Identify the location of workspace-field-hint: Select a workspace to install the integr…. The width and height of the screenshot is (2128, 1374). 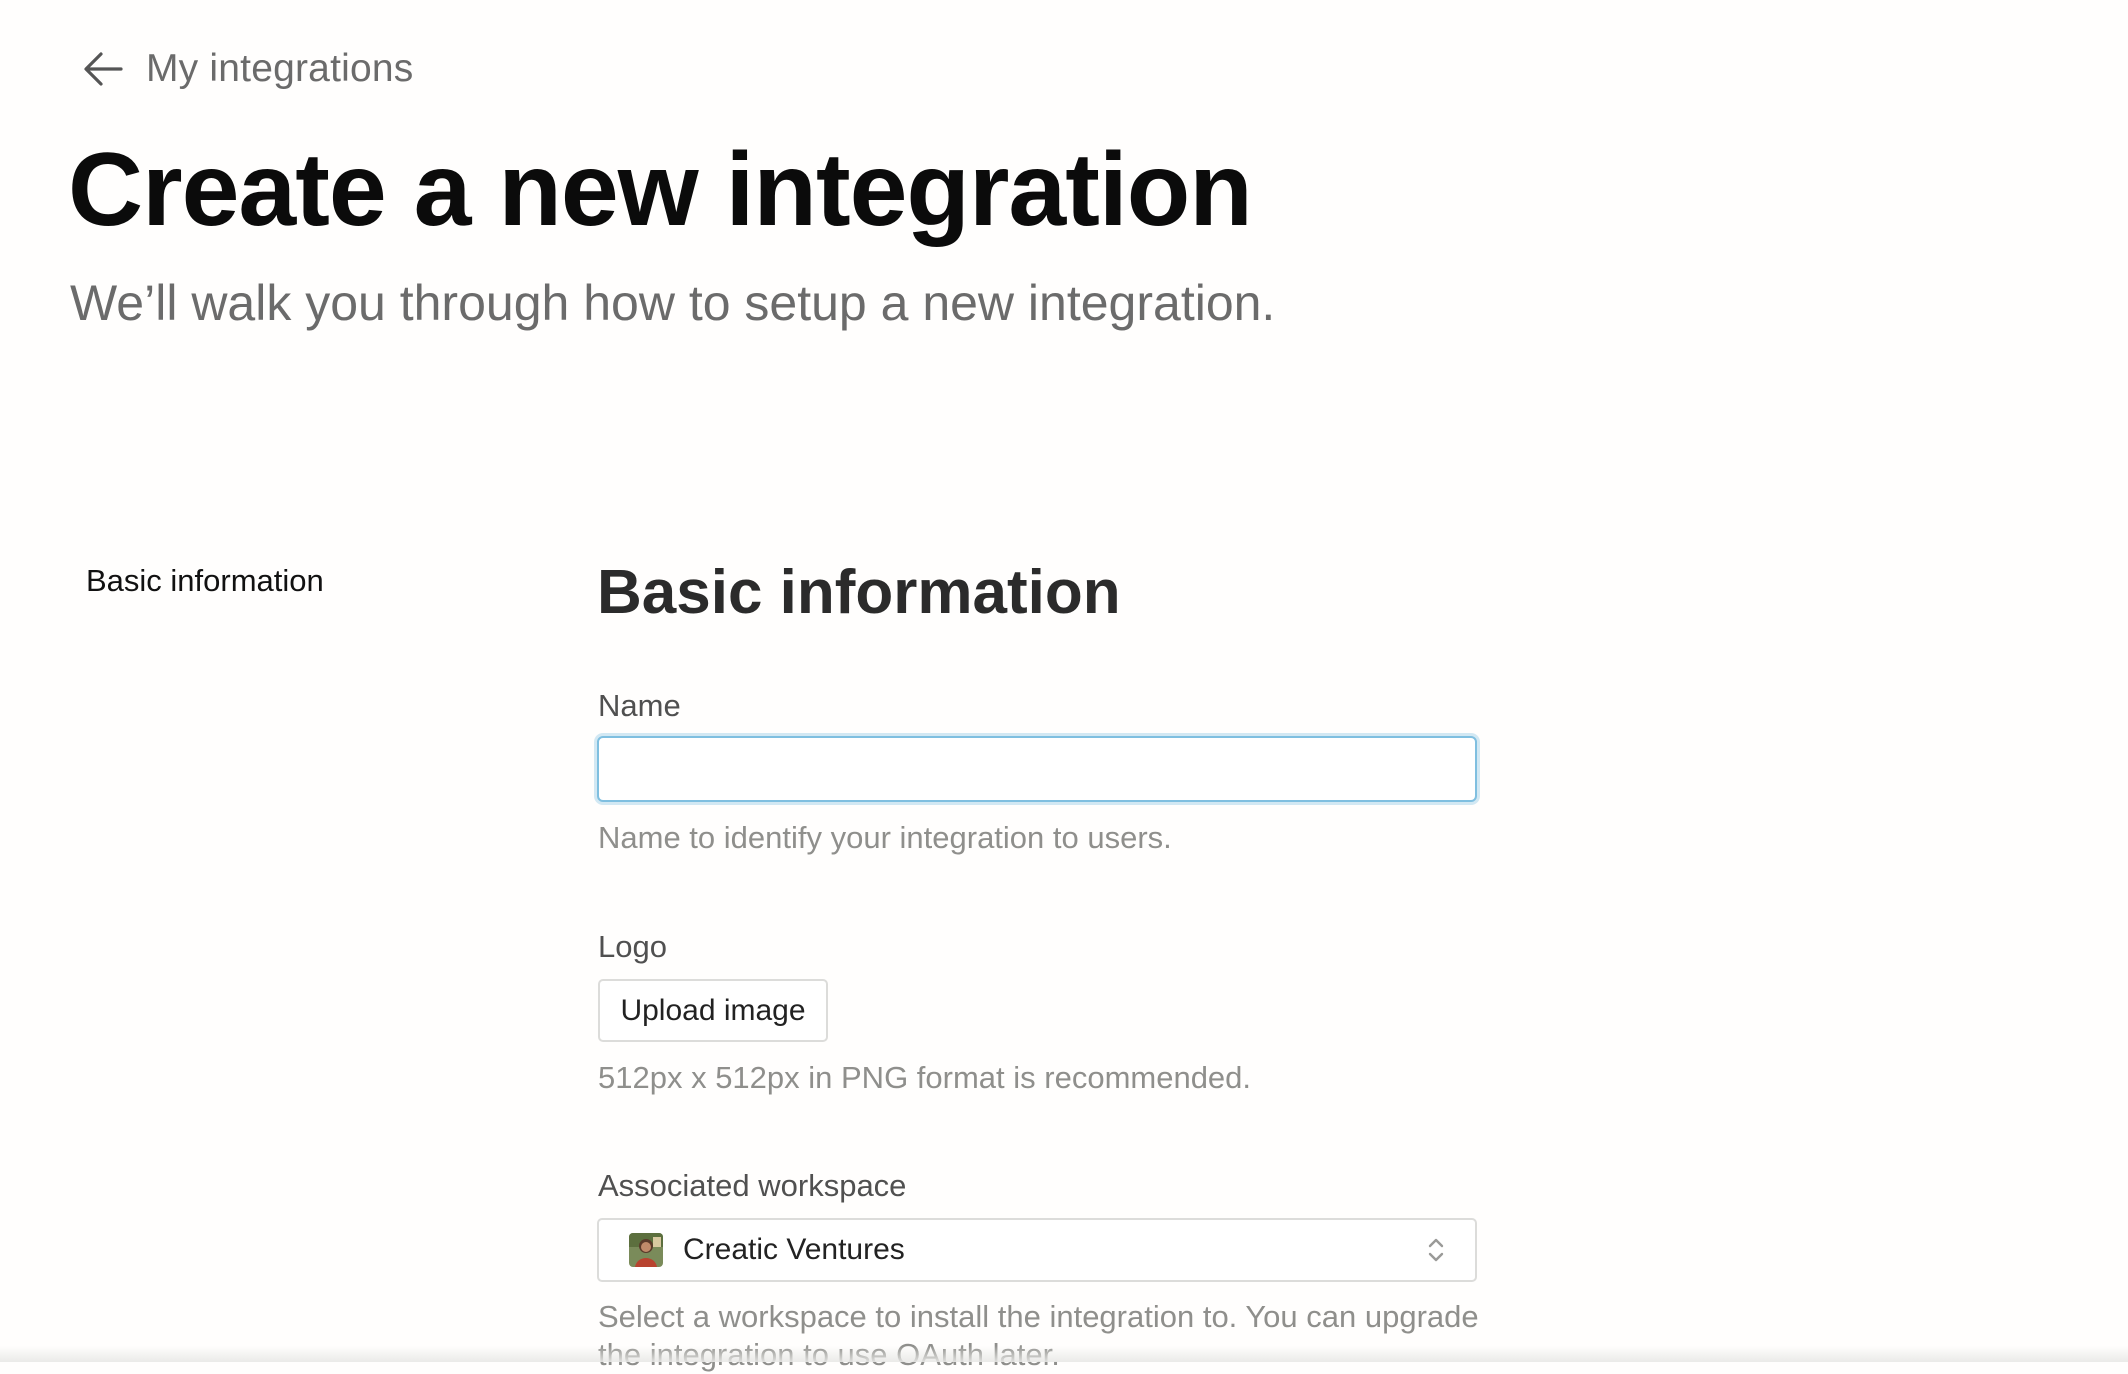
(1038, 1335).